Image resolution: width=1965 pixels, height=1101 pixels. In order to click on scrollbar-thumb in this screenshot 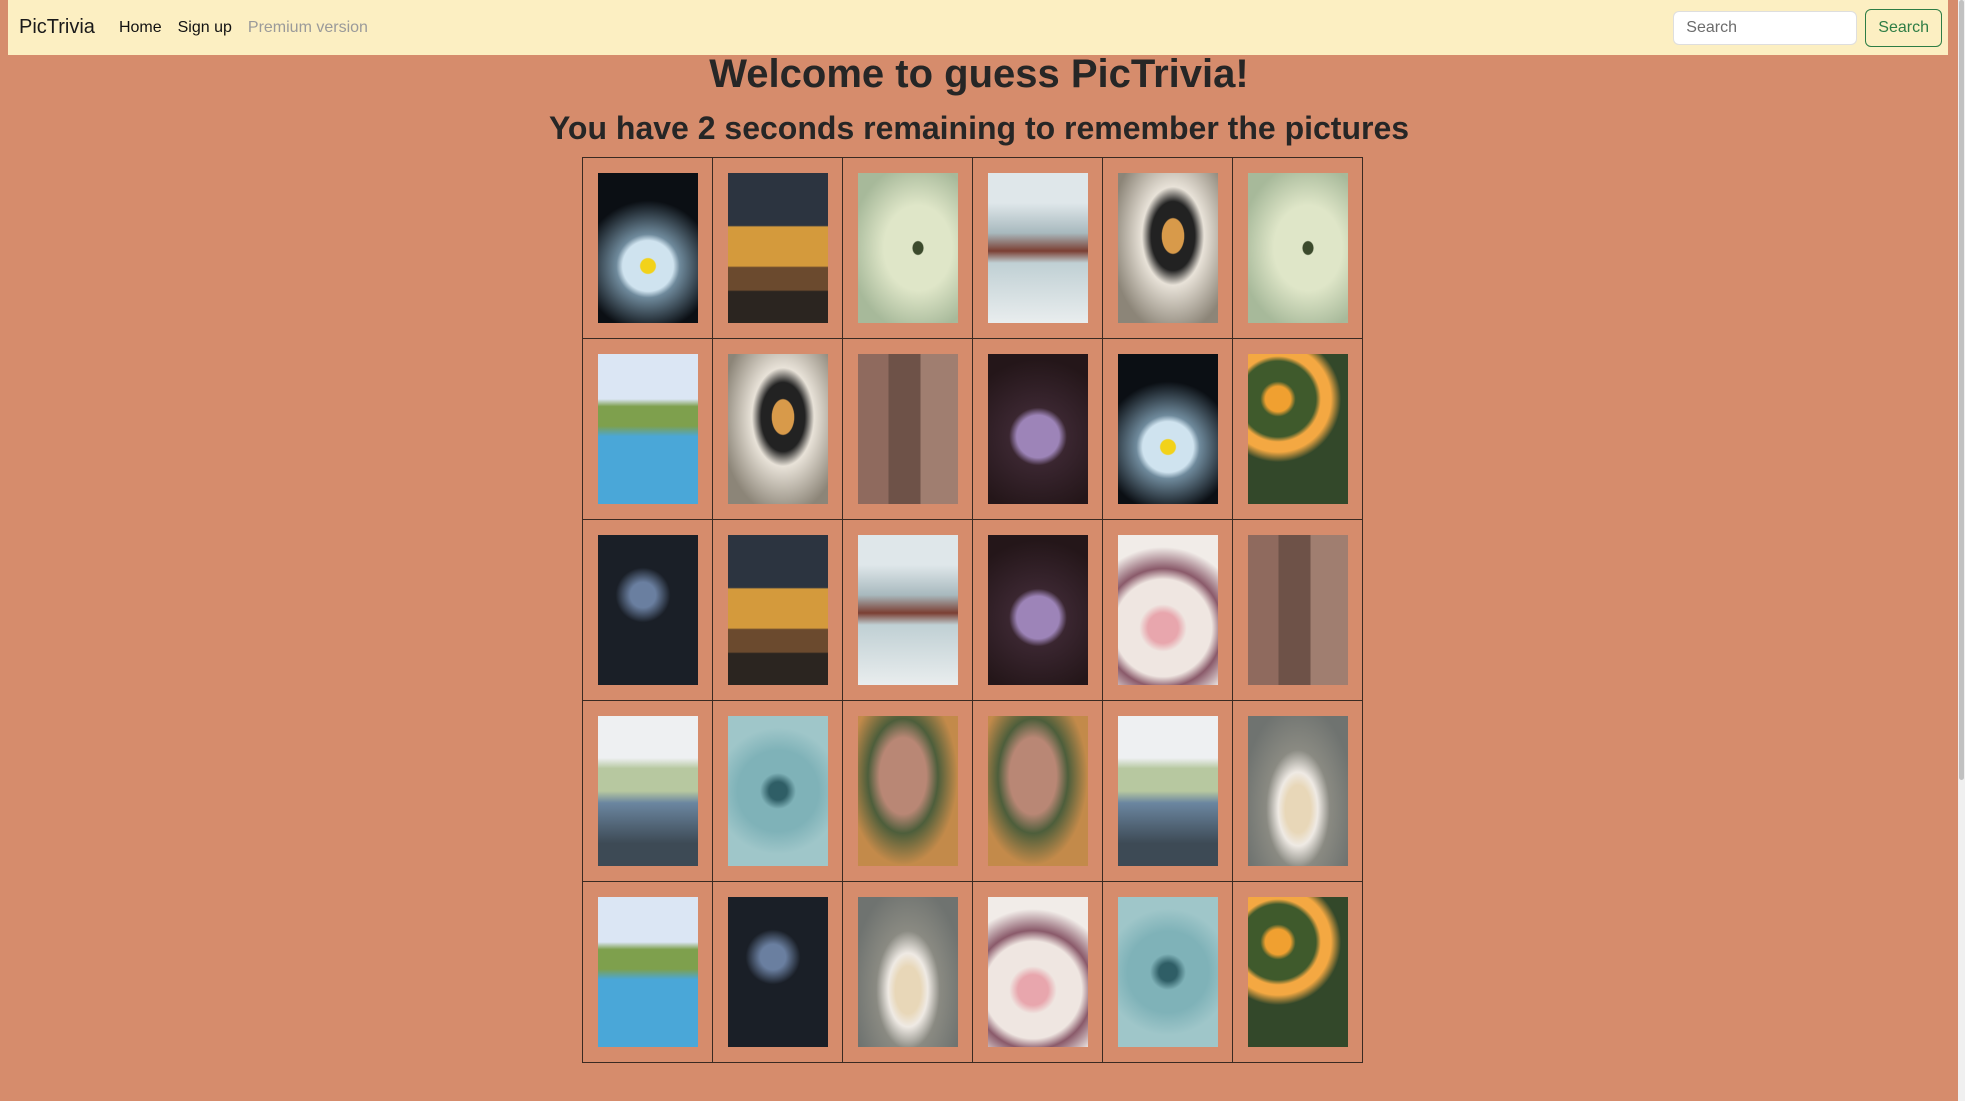, I will do `click(1961, 390)`.